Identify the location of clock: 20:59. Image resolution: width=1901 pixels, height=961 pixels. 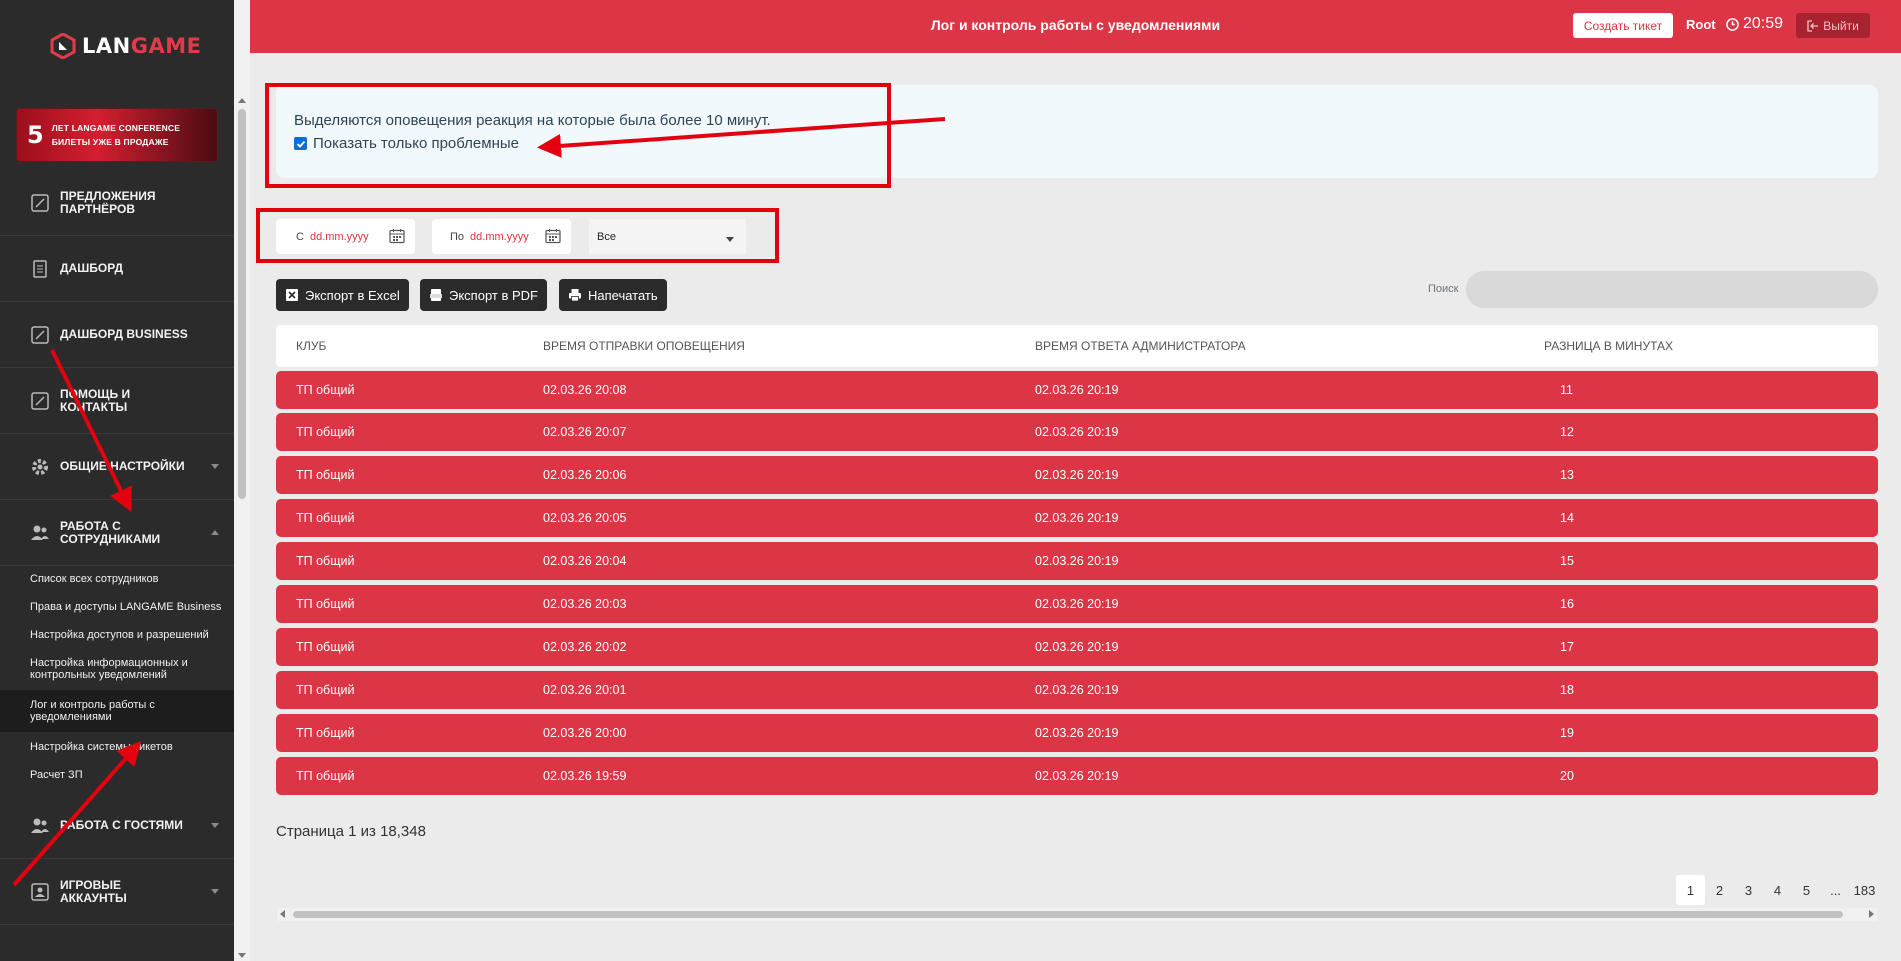
(1754, 24).